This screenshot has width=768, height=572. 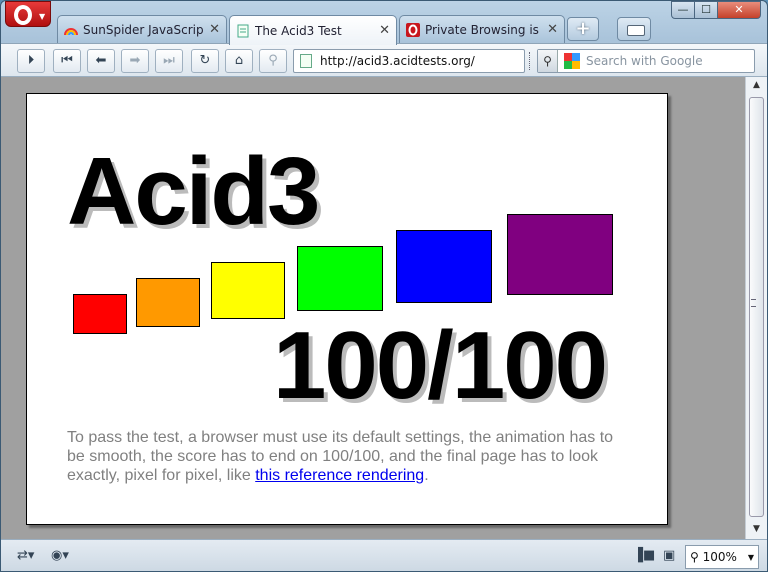 What do you see at coordinates (384, 555) in the screenshot?
I see `status-bar: ⇄▾ ◉▾ ▐■ ▣ ⚲ 100% ▼` at bounding box center [384, 555].